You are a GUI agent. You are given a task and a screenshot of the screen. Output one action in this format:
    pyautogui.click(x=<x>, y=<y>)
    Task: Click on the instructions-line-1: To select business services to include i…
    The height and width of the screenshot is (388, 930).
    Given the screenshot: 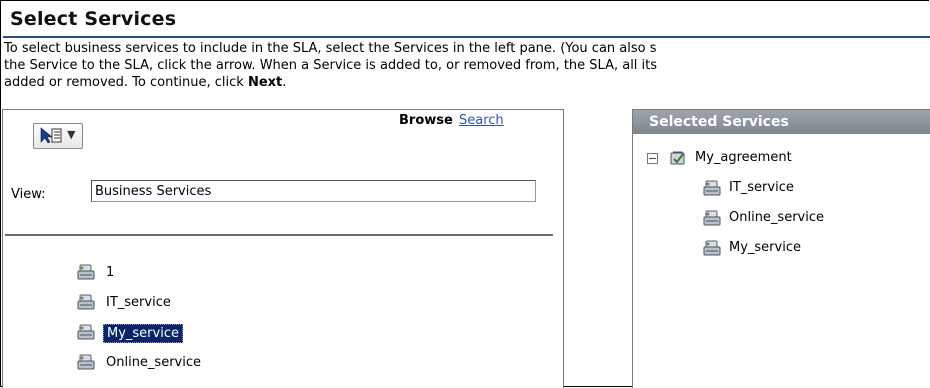 What is the action you would take?
    pyautogui.click(x=330, y=48)
    